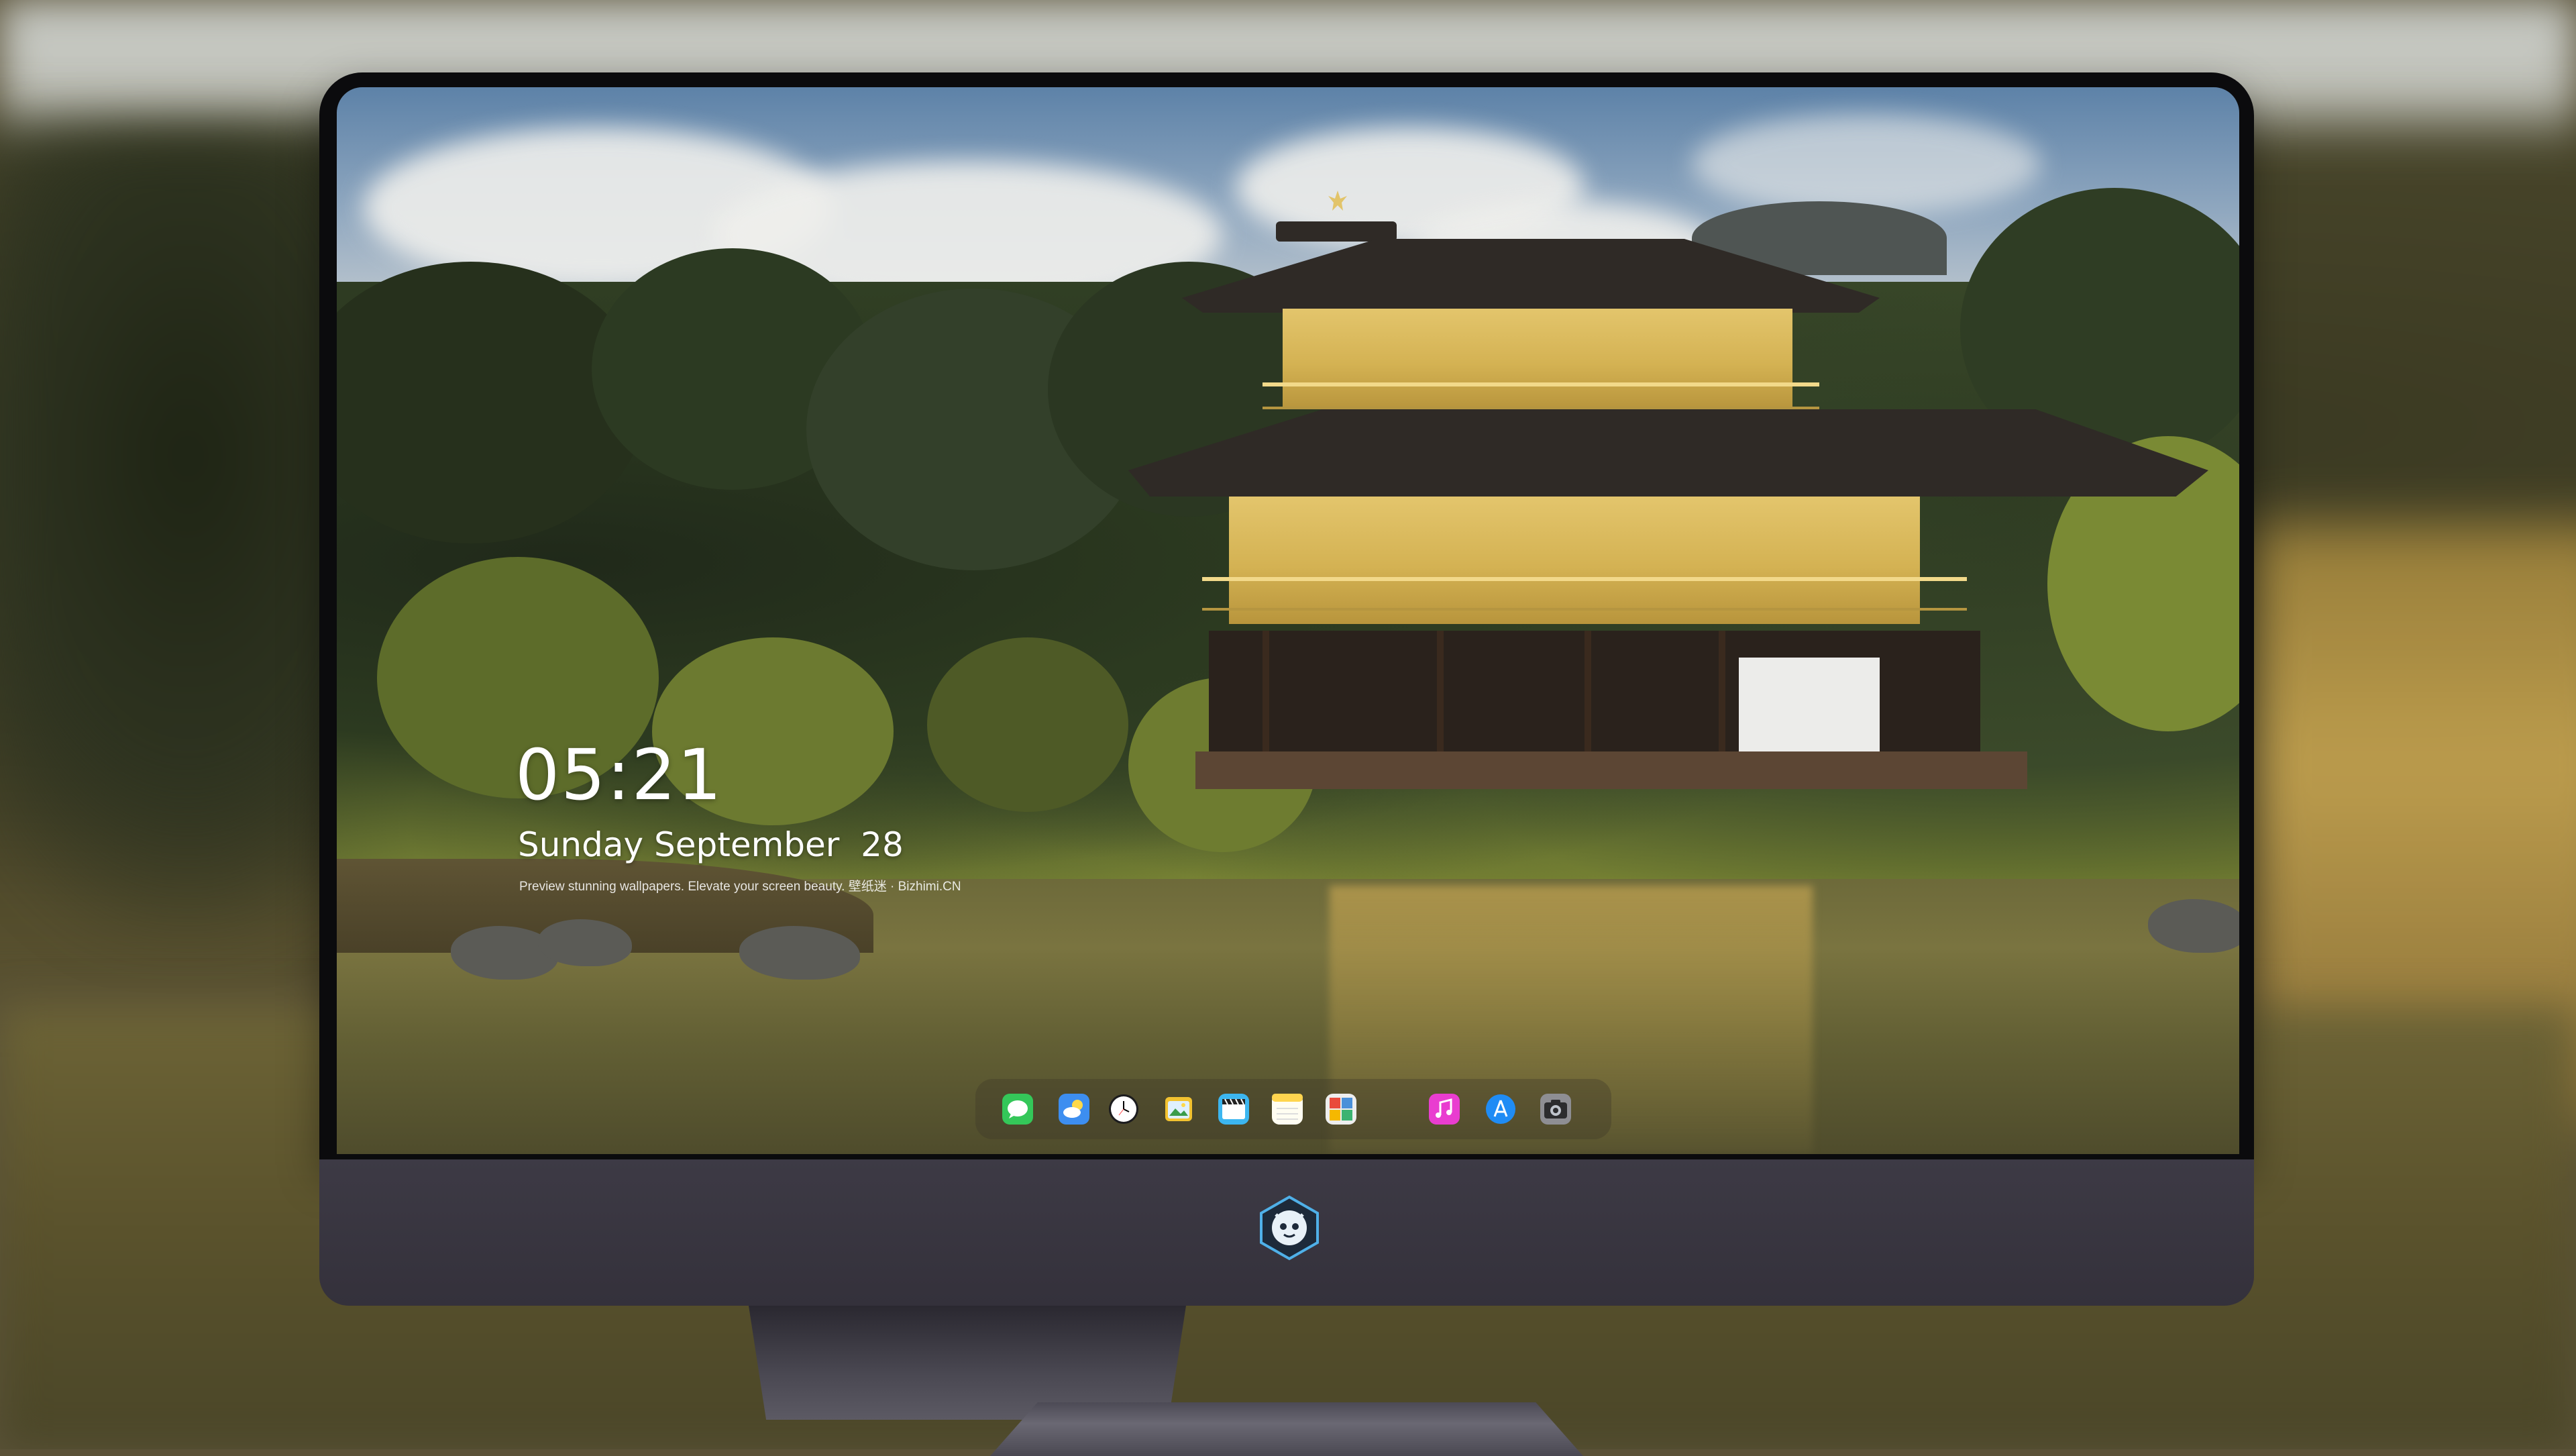 The image size is (2576, 1456). Describe the element at coordinates (1074, 1109) in the screenshot. I see `weather-icon` at that location.